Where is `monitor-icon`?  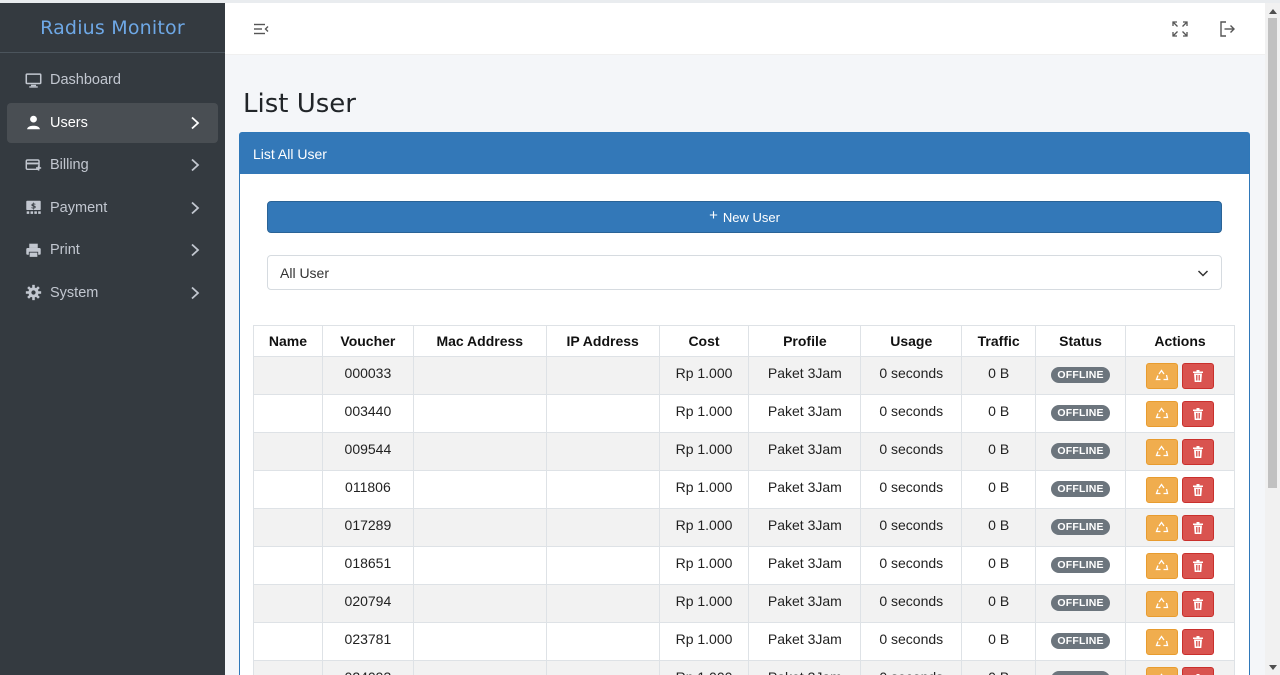
monitor-icon is located at coordinates (33, 80).